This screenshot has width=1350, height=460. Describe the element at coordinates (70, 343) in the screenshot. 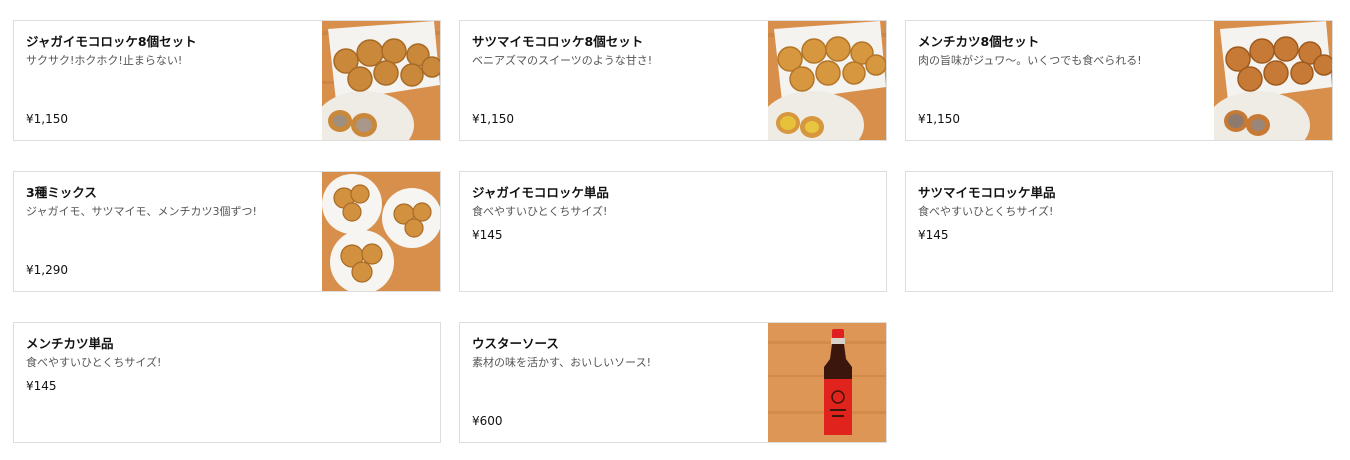

I see `menu-item-title: メンチカツ単品` at that location.